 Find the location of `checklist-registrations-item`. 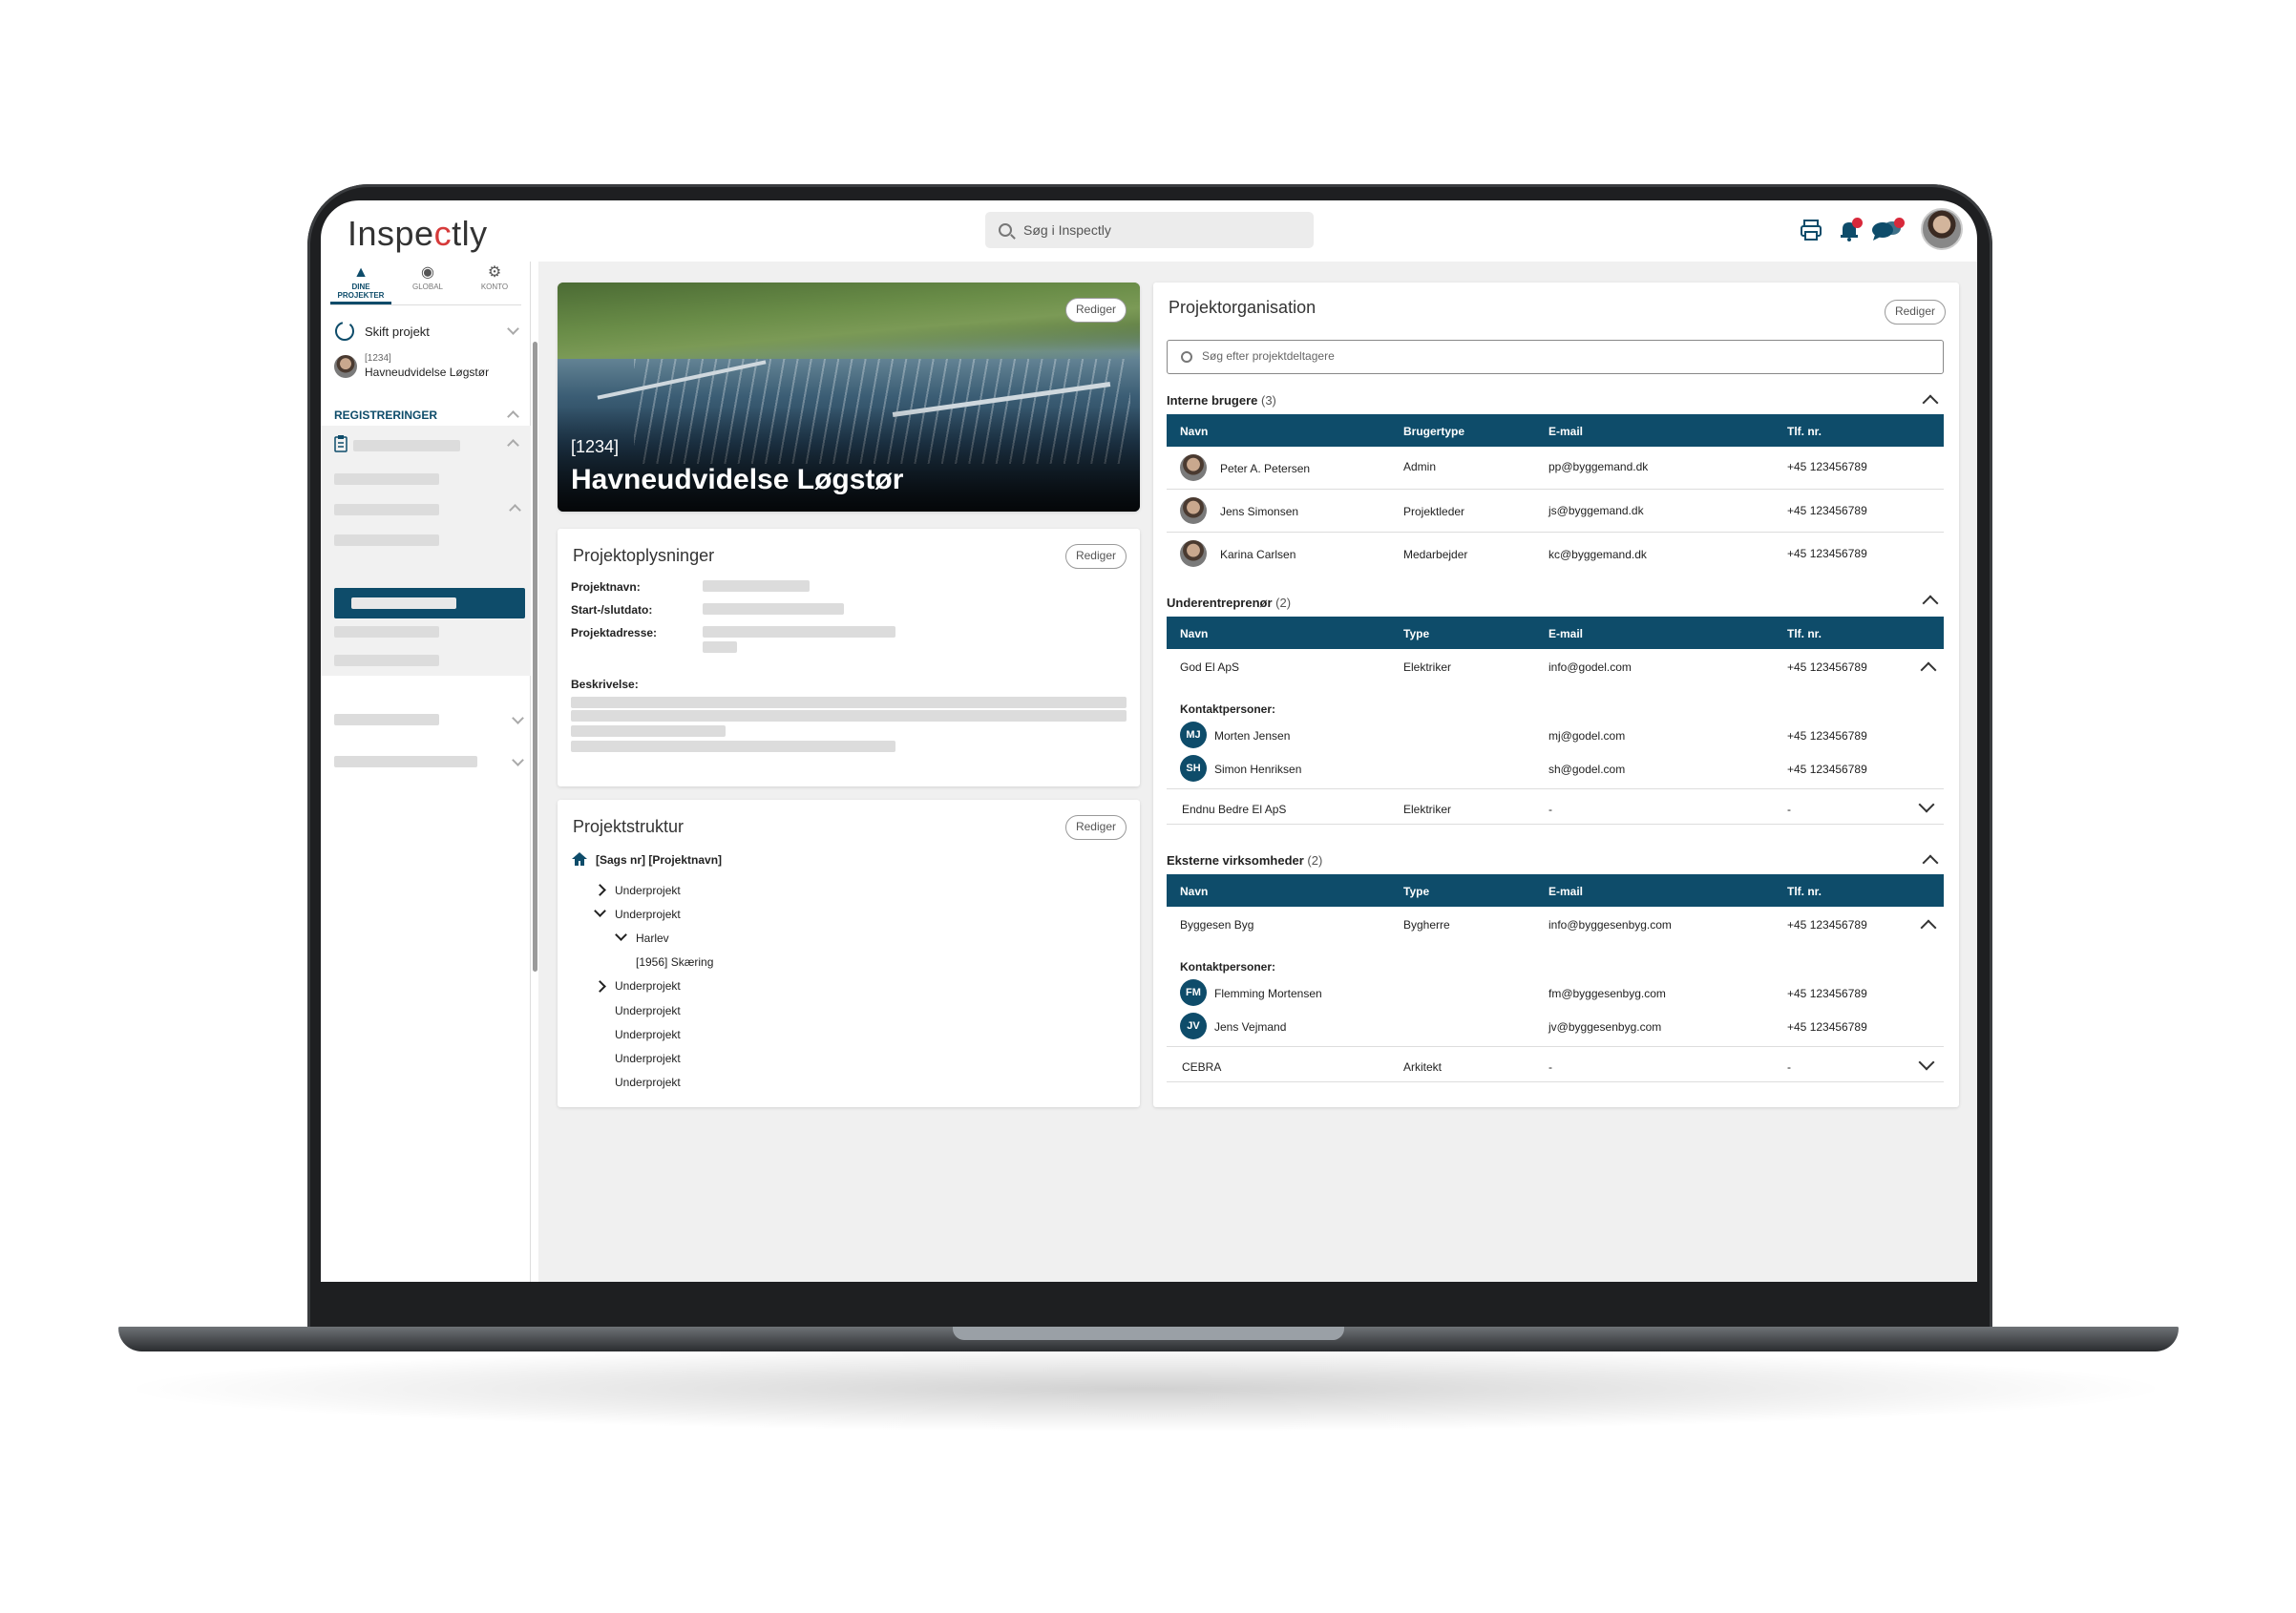

checklist-registrations-item is located at coordinates (430, 445).